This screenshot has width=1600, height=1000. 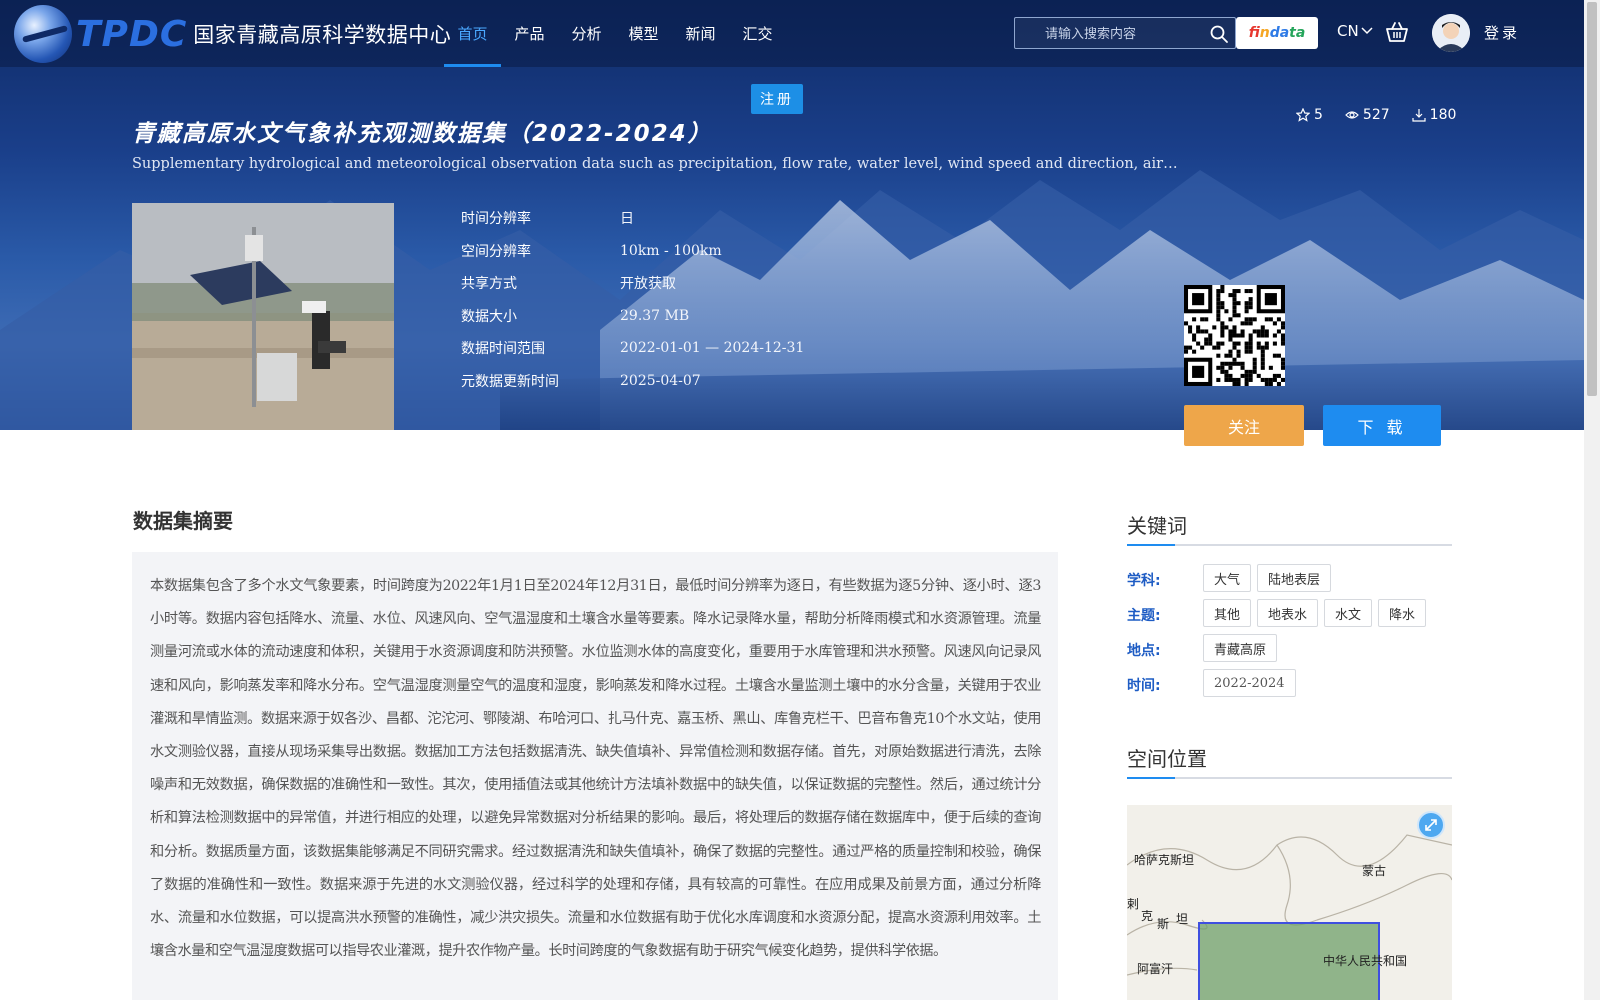 I want to click on download-button: 下 载, so click(x=1382, y=425).